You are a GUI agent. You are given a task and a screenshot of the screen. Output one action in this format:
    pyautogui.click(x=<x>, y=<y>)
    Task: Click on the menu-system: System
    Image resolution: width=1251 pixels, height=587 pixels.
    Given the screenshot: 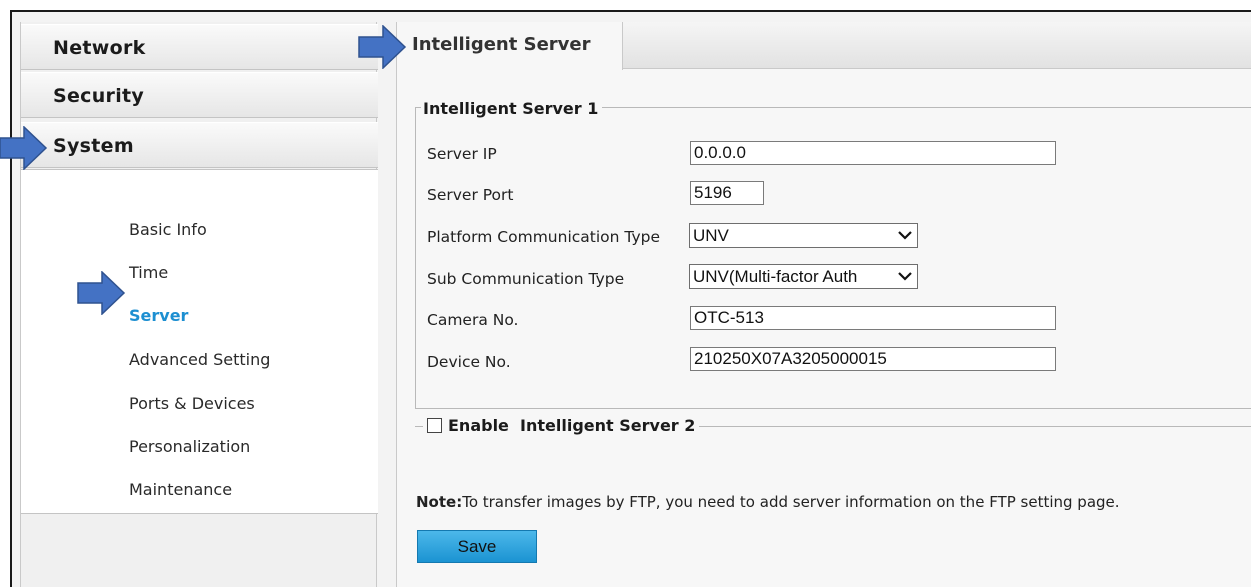 What is the action you would take?
    pyautogui.click(x=199, y=145)
    